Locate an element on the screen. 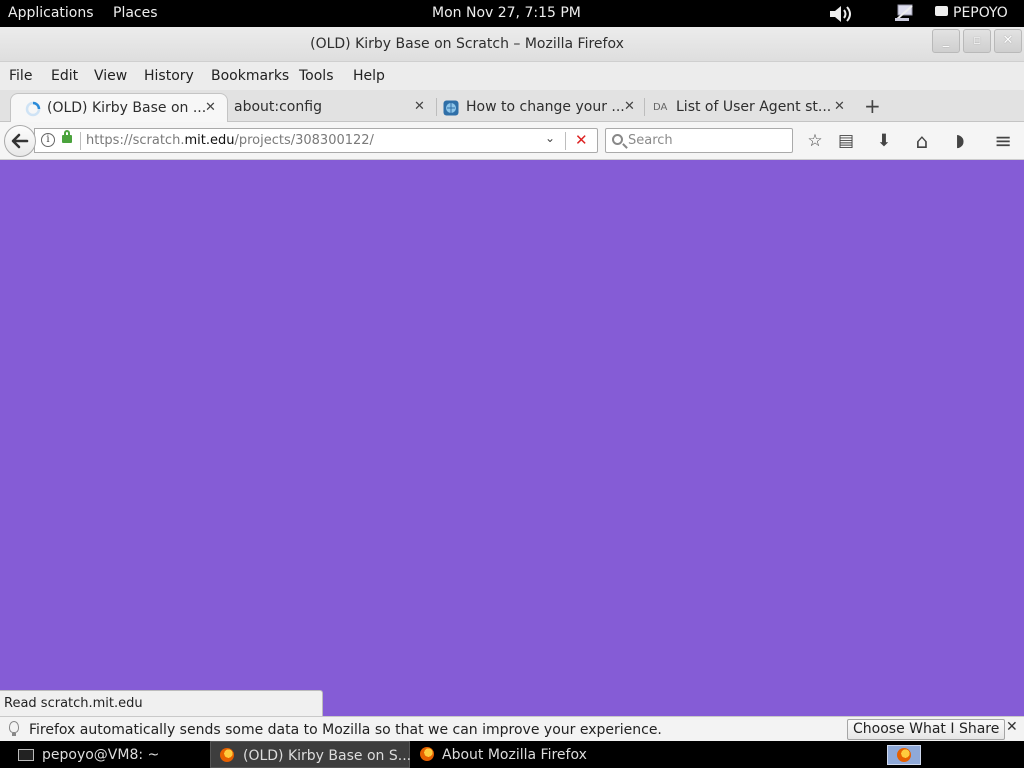  terminal-icon is located at coordinates (26, 755).